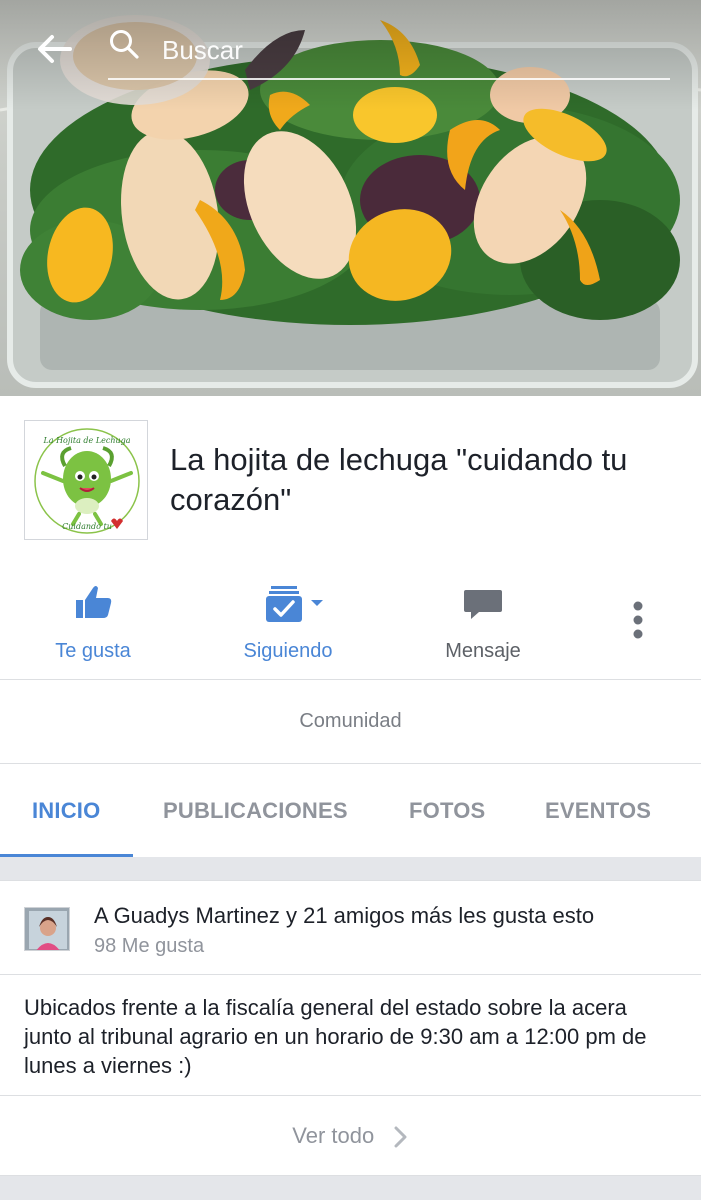 The image size is (701, 1200). I want to click on like-label: Te gusta, so click(93, 651).